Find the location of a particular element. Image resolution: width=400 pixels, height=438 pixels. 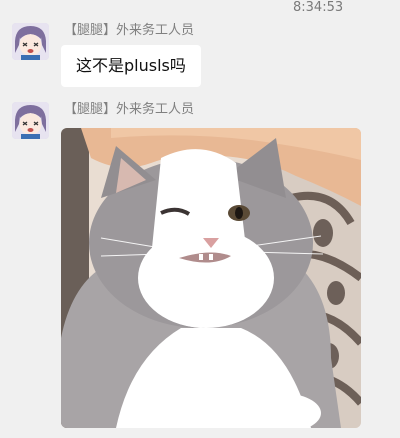

message-bubble: 这不是plusls吗 is located at coordinates (131, 66).